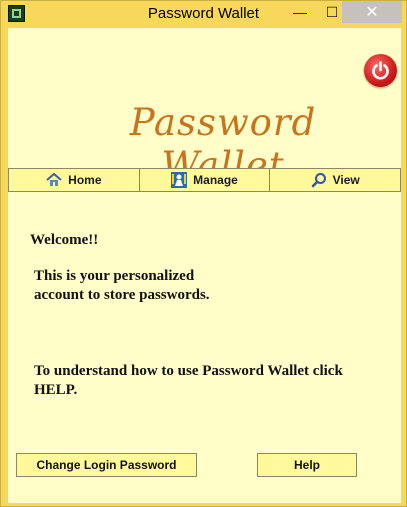 Image resolution: width=407 pixels, height=507 pixels. I want to click on power-icon, so click(380, 70).